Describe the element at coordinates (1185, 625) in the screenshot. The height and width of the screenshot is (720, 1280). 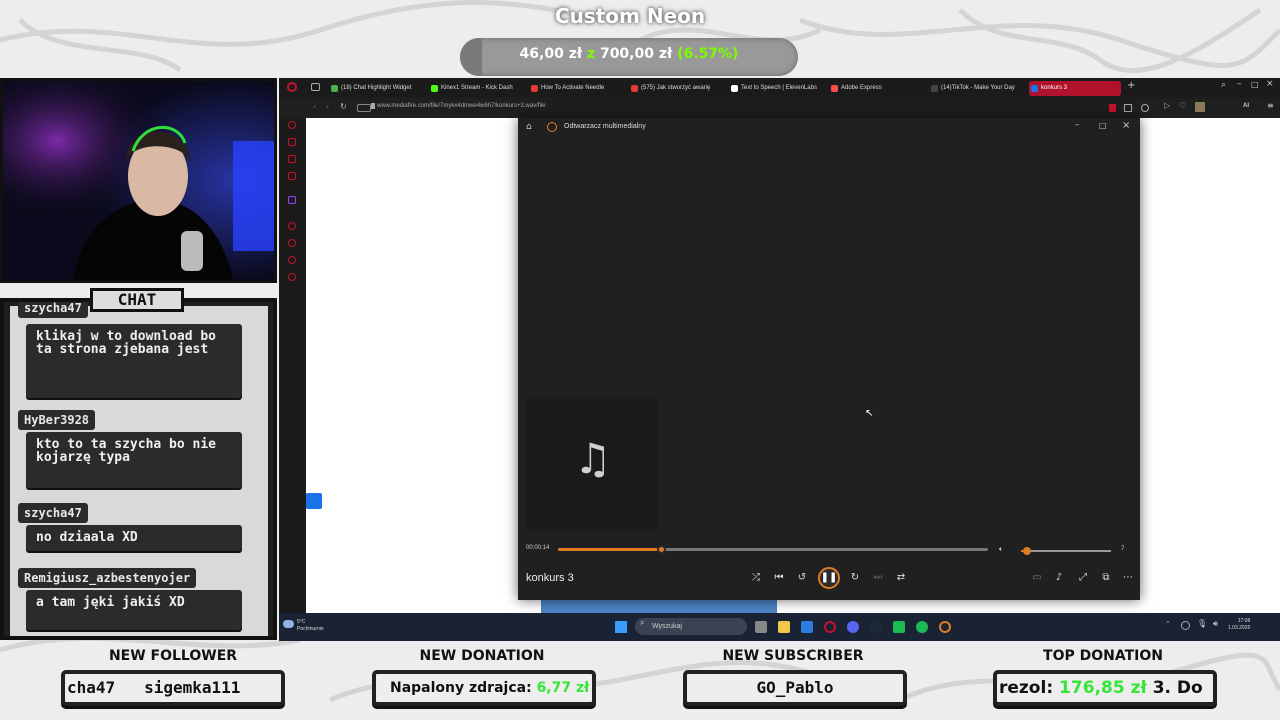
I see `tray-app-icon` at that location.